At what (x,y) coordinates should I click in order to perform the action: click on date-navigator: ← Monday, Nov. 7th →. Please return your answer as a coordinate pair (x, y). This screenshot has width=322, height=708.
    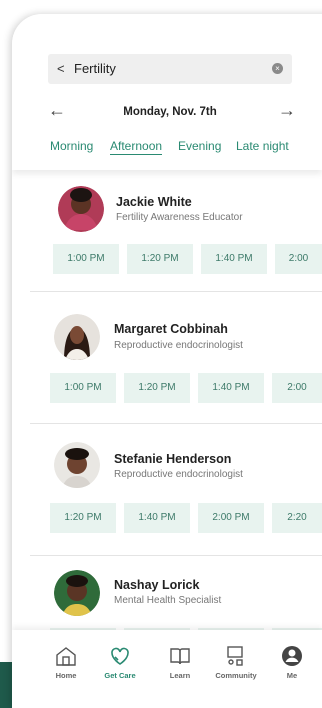
    Looking at the image, I should click on (172, 112).